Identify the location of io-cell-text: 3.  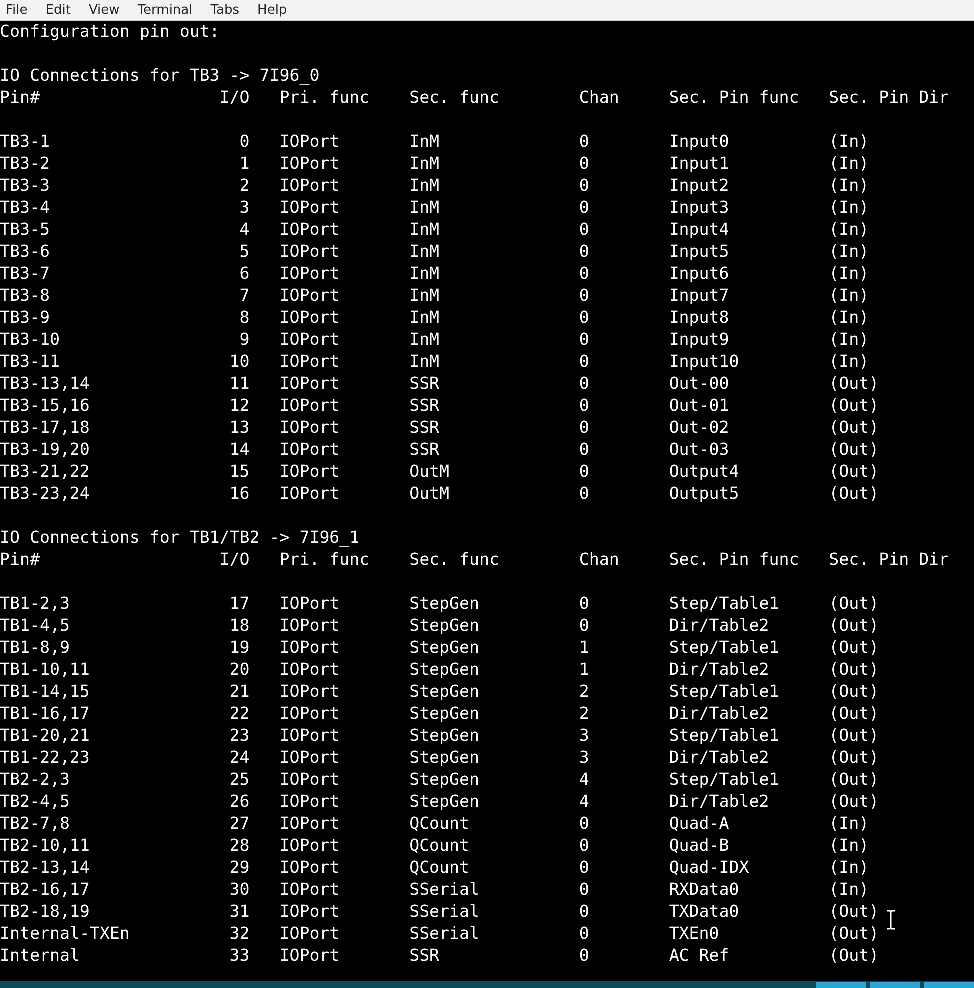
(244, 208).